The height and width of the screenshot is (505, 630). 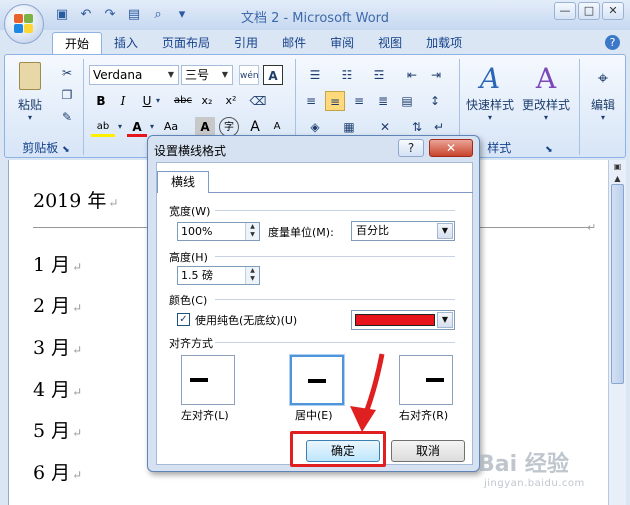 What do you see at coordinates (191, 343) in the screenshot?
I see `alignment-section-label: 对齐方式` at bounding box center [191, 343].